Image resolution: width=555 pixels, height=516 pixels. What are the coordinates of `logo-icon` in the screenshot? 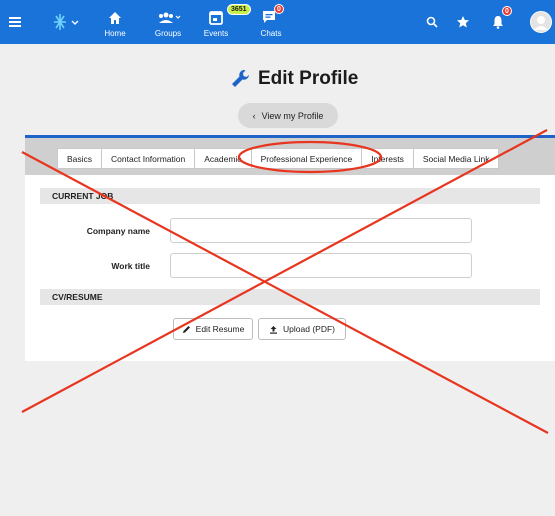 It's located at (65, 22).